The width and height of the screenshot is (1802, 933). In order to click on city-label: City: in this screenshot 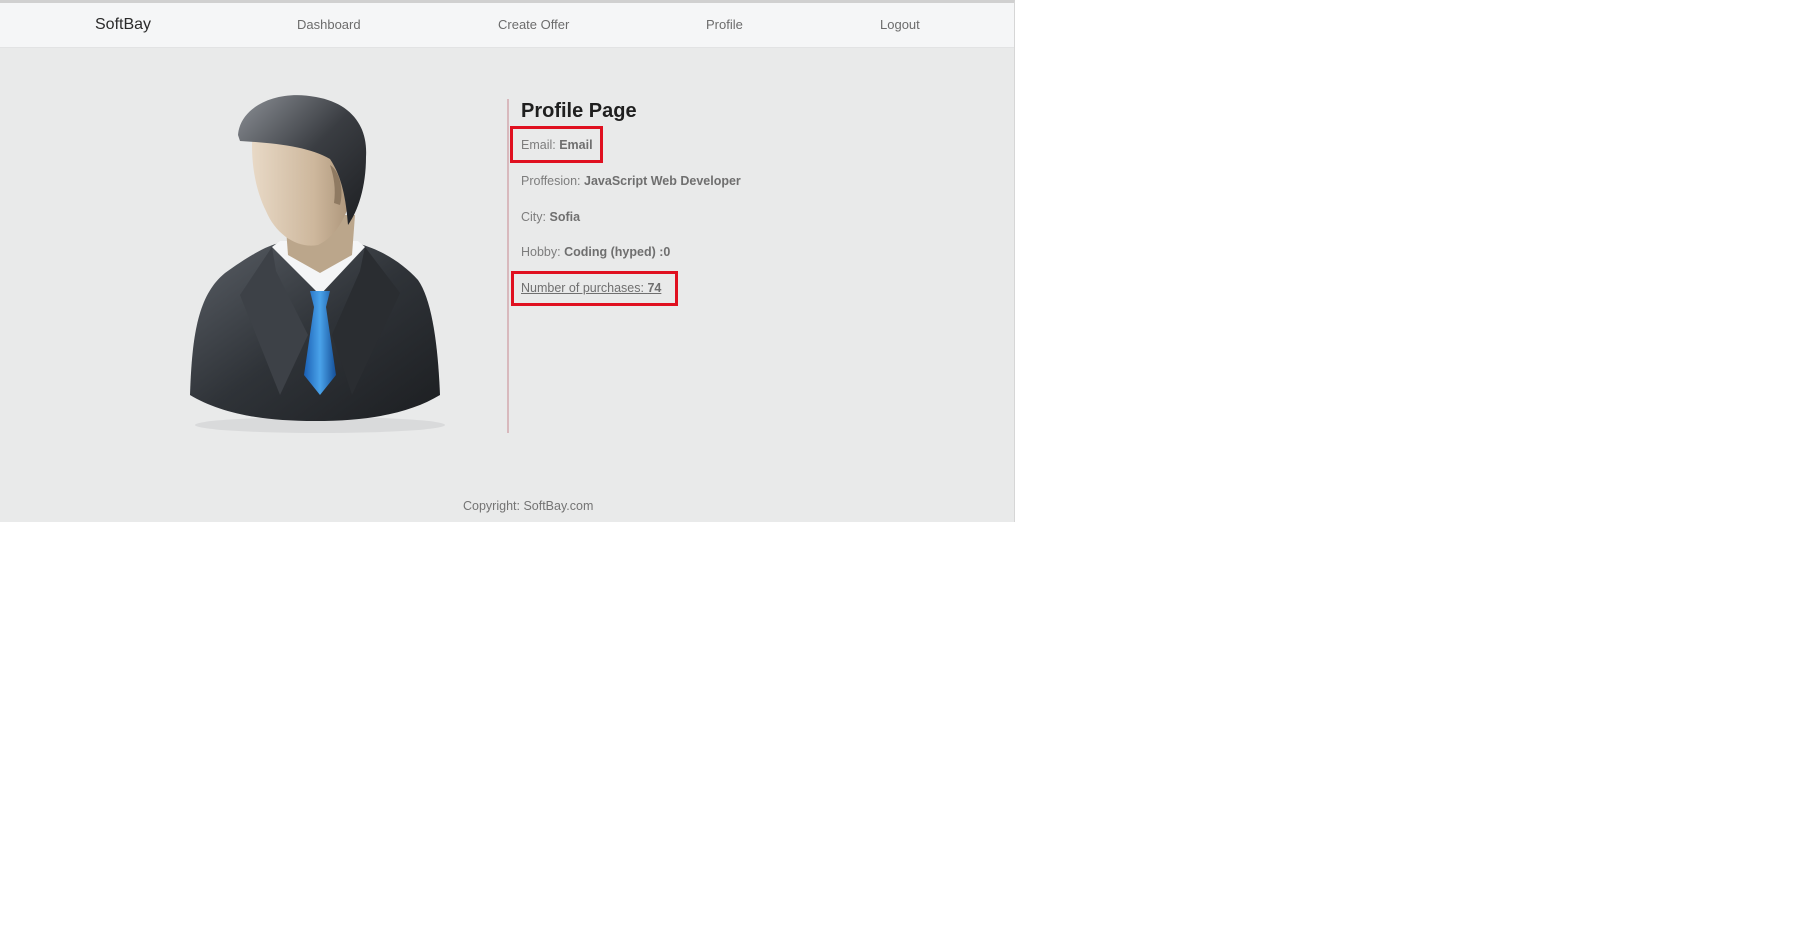, I will do `click(535, 217)`.